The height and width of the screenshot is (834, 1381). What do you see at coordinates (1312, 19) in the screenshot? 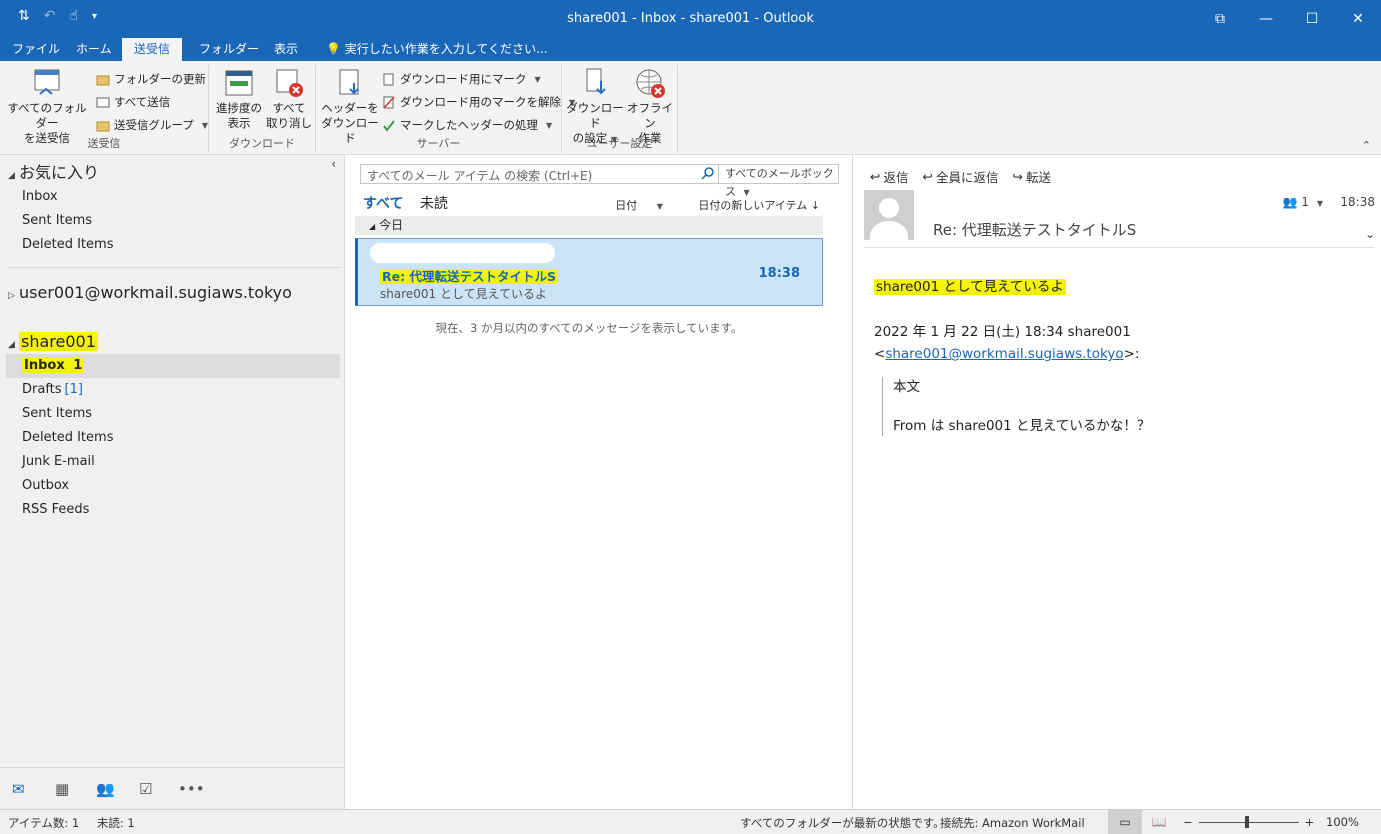
I see `maximize-icon: ☐` at bounding box center [1312, 19].